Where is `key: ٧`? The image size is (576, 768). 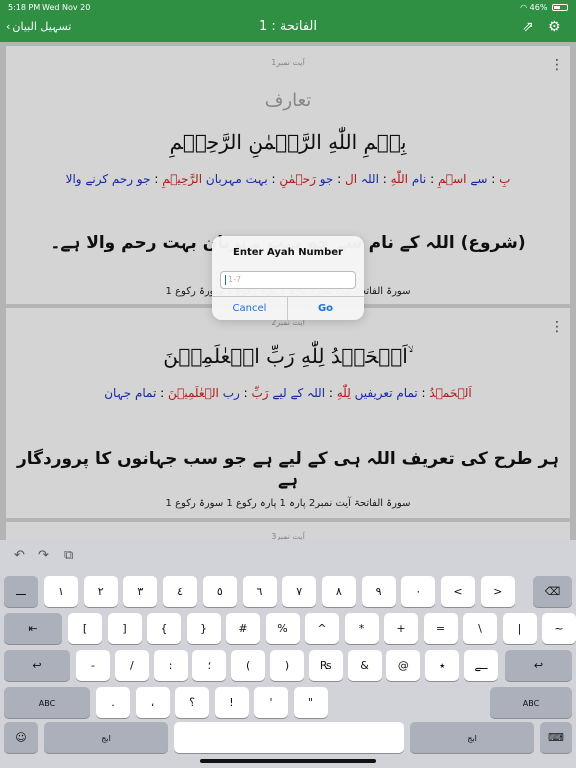 key: ٧ is located at coordinates (299, 591).